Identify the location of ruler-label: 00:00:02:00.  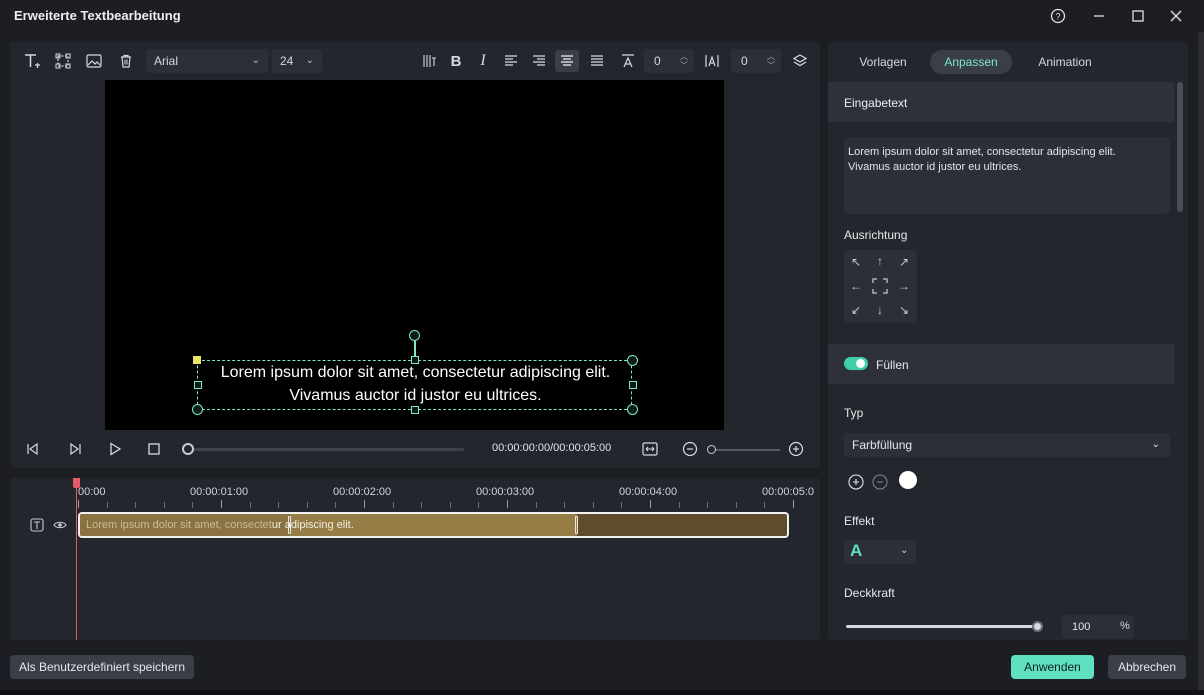
(362, 492).